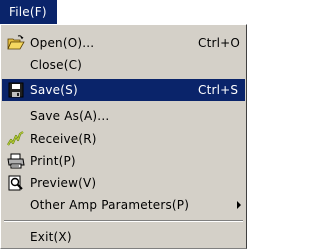 This screenshot has height=249, width=320. Describe the element at coordinates (219, 43) in the screenshot. I see `menu-item-shortcut: Ctrl+O` at that location.